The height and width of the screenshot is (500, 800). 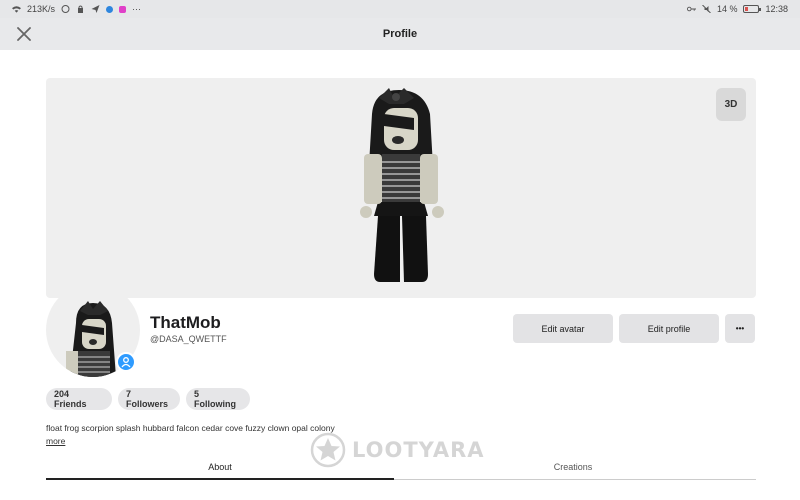 What do you see at coordinates (575, 479) in the screenshot?
I see `tab-divider` at bounding box center [575, 479].